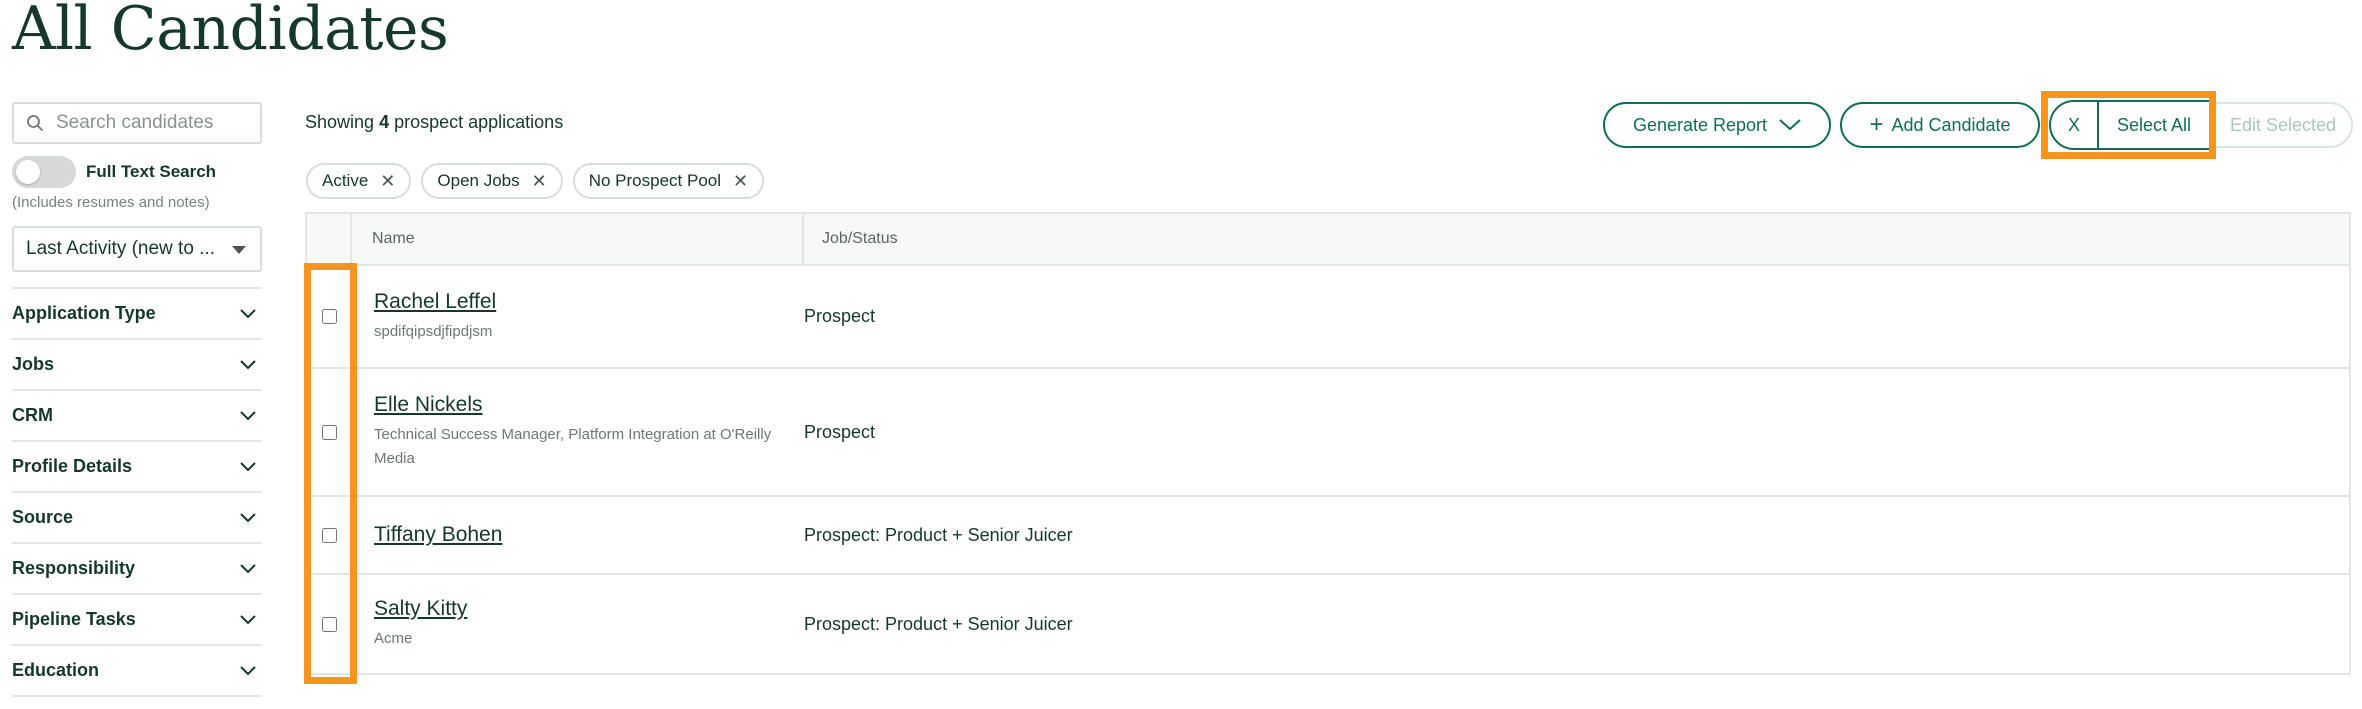 This screenshot has width=2362, height=709. I want to click on candidate-name-link: Elle Nickels, so click(589, 405).